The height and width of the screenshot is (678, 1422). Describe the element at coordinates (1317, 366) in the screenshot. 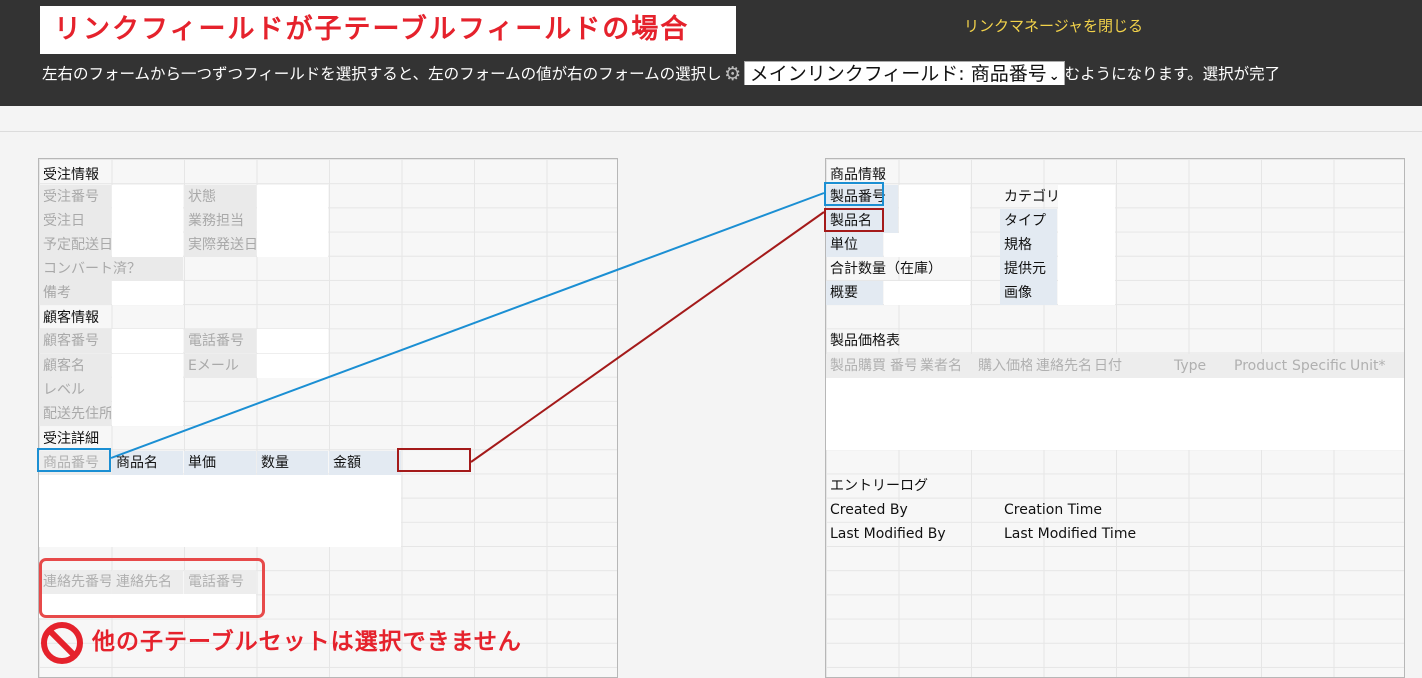

I see `price-col-specific: Specific` at that location.